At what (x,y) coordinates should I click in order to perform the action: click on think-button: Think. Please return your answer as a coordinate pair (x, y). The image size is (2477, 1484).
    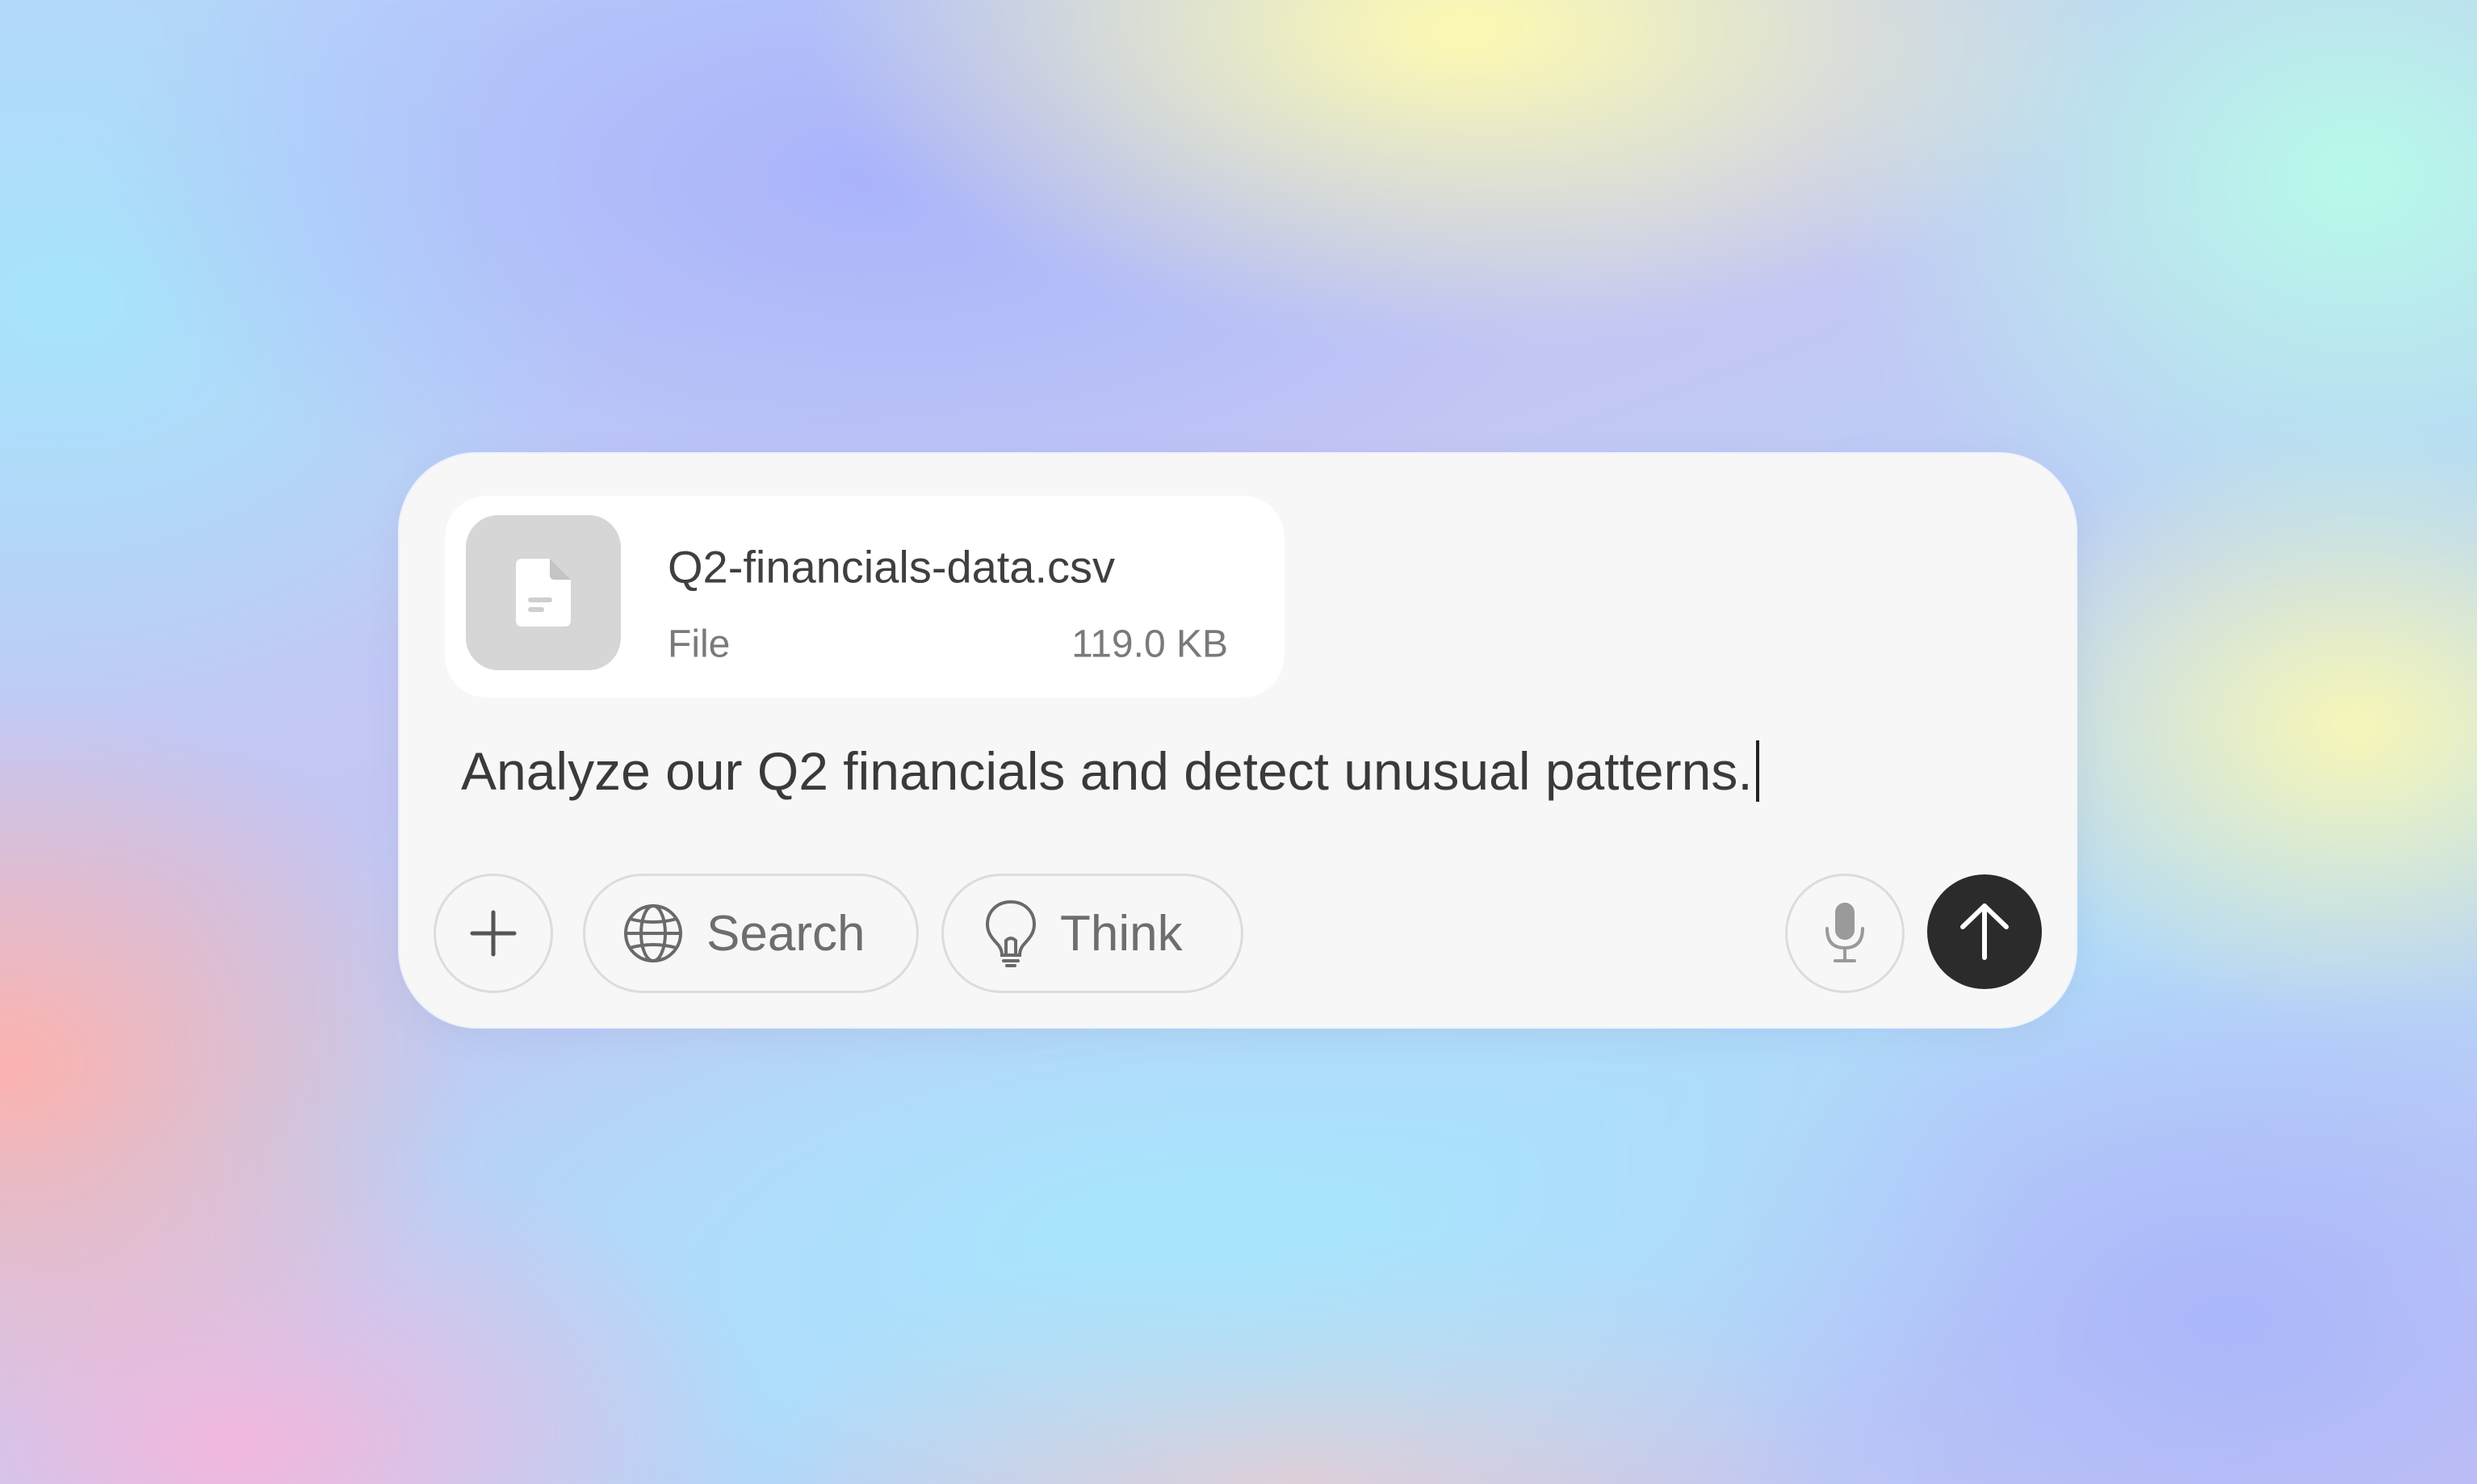
    Looking at the image, I should click on (1092, 934).